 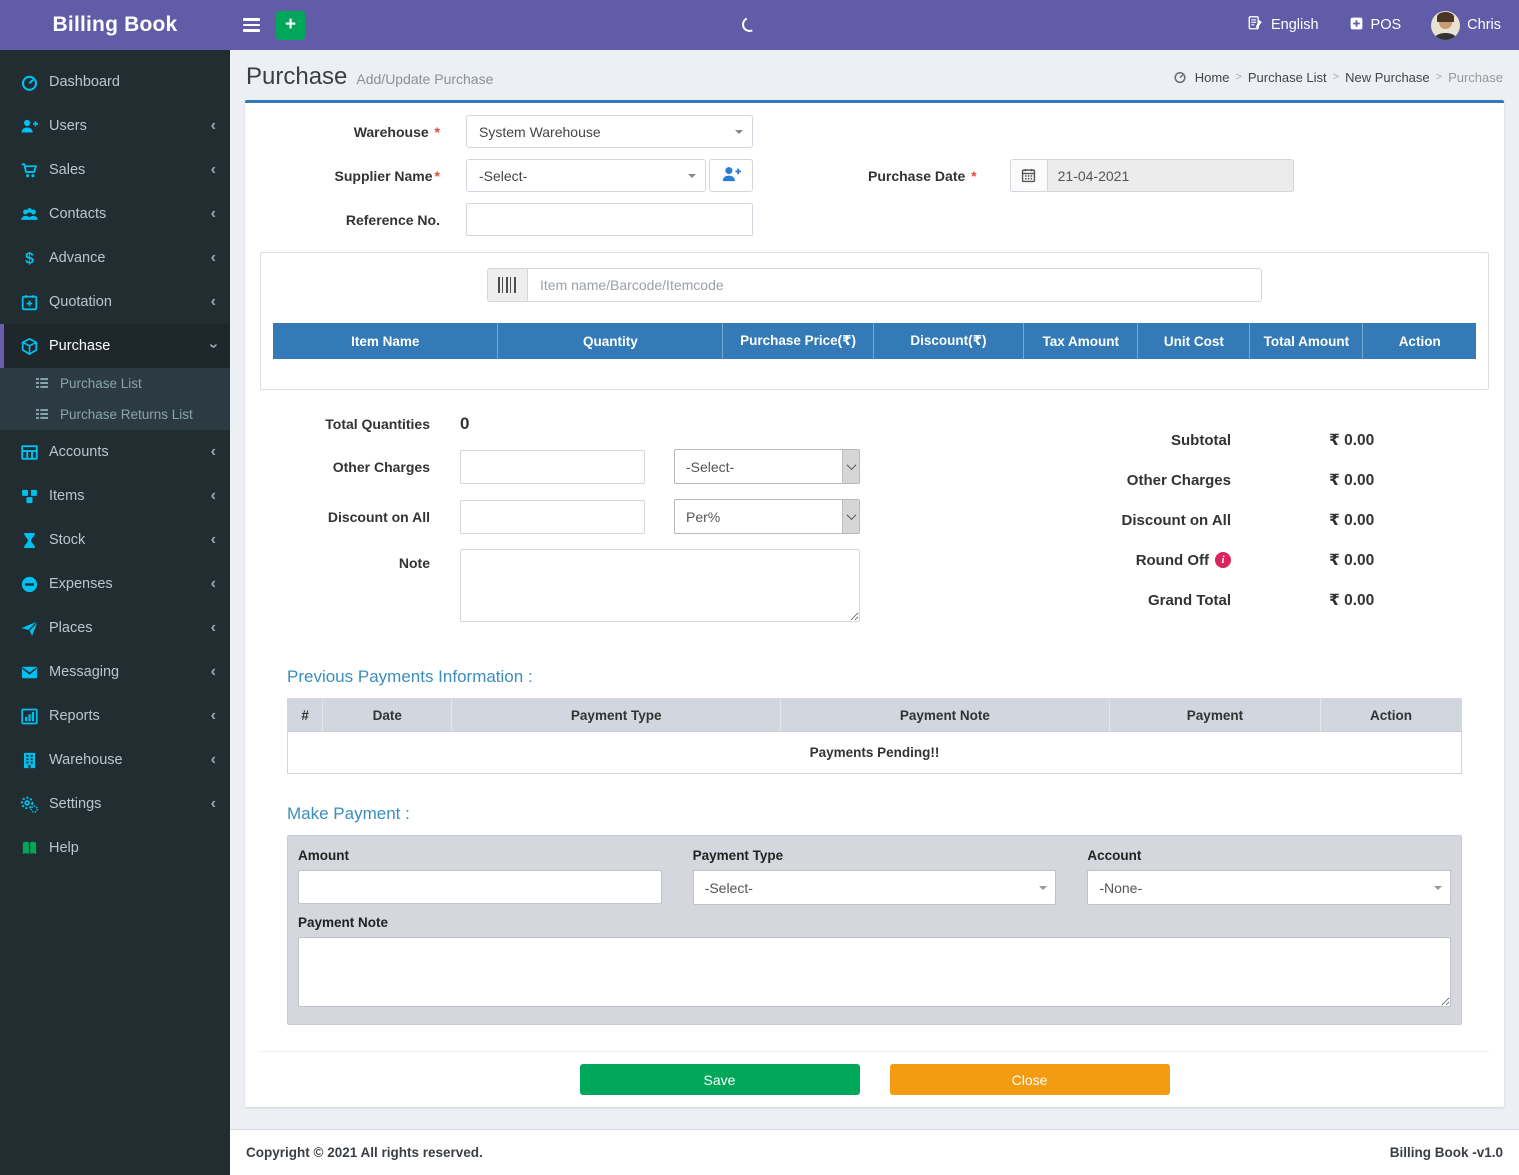 What do you see at coordinates (1352, 440) in the screenshot?
I see `subtotal-value: ₹ 0.00` at bounding box center [1352, 440].